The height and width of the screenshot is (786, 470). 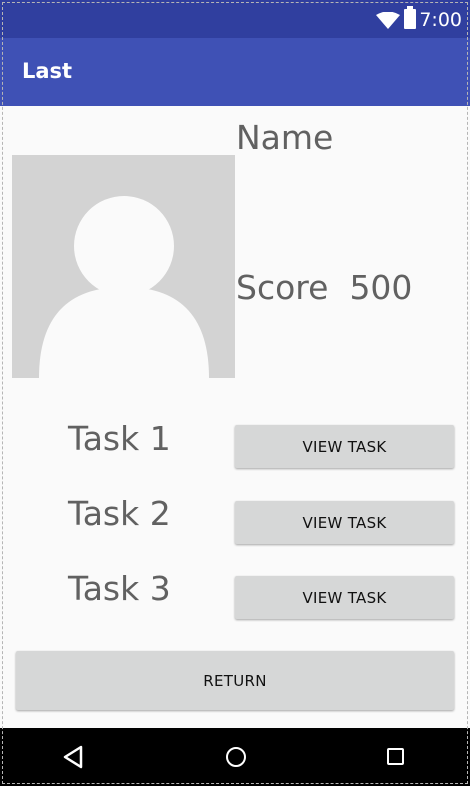 I want to click on task-1-label: Task 1, so click(x=119, y=438).